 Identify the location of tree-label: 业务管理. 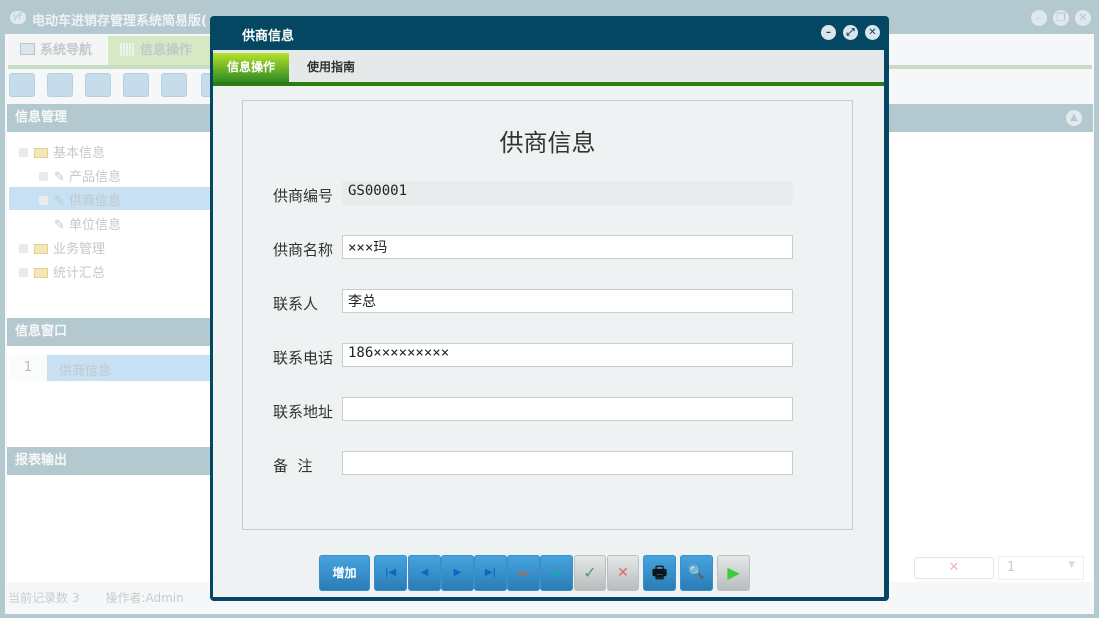
(79, 249).